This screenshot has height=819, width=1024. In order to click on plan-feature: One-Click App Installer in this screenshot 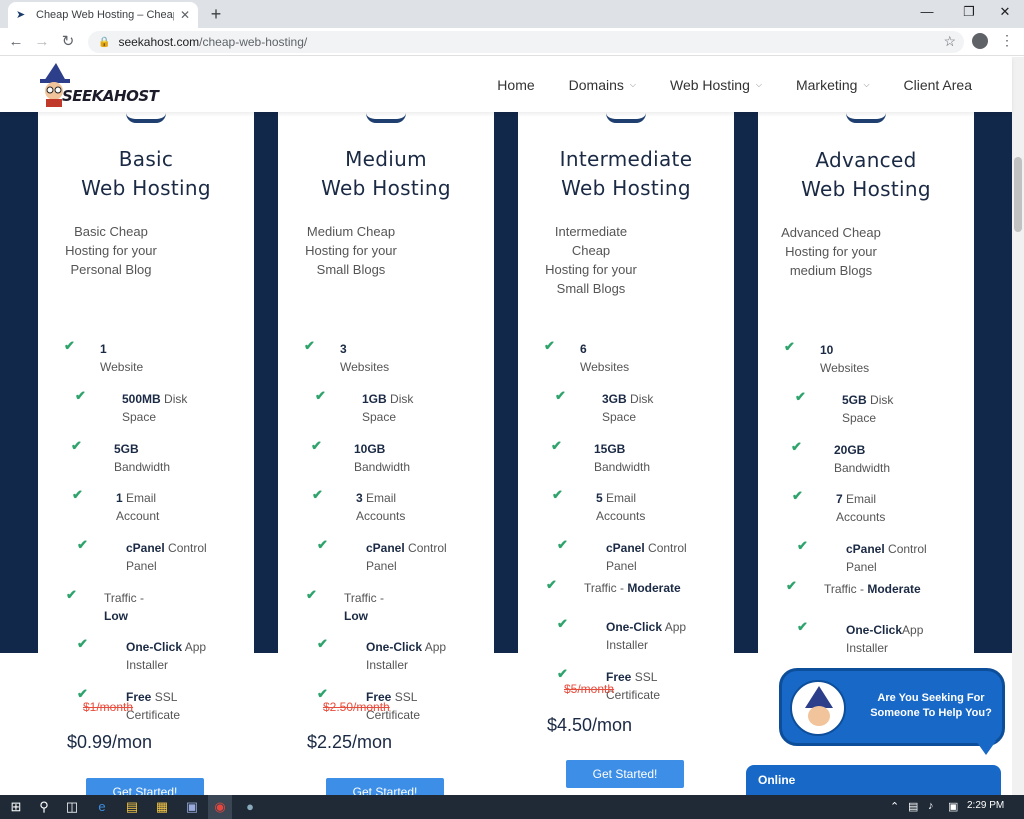, I will do `click(406, 656)`.